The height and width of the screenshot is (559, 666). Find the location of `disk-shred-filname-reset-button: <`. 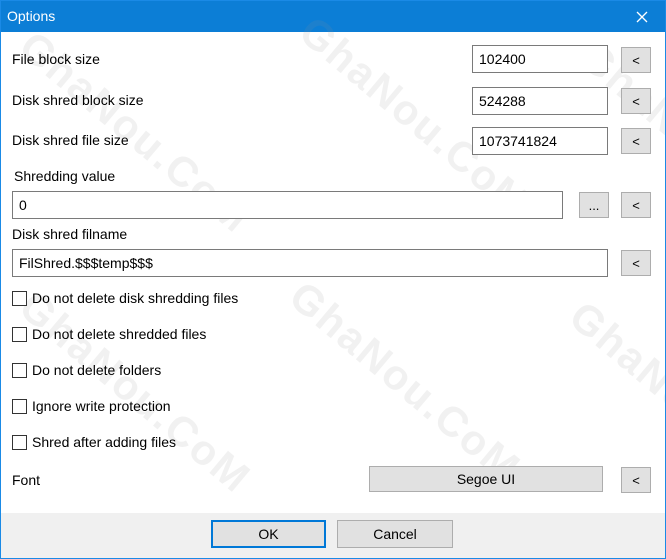

disk-shred-filname-reset-button: < is located at coordinates (636, 263).